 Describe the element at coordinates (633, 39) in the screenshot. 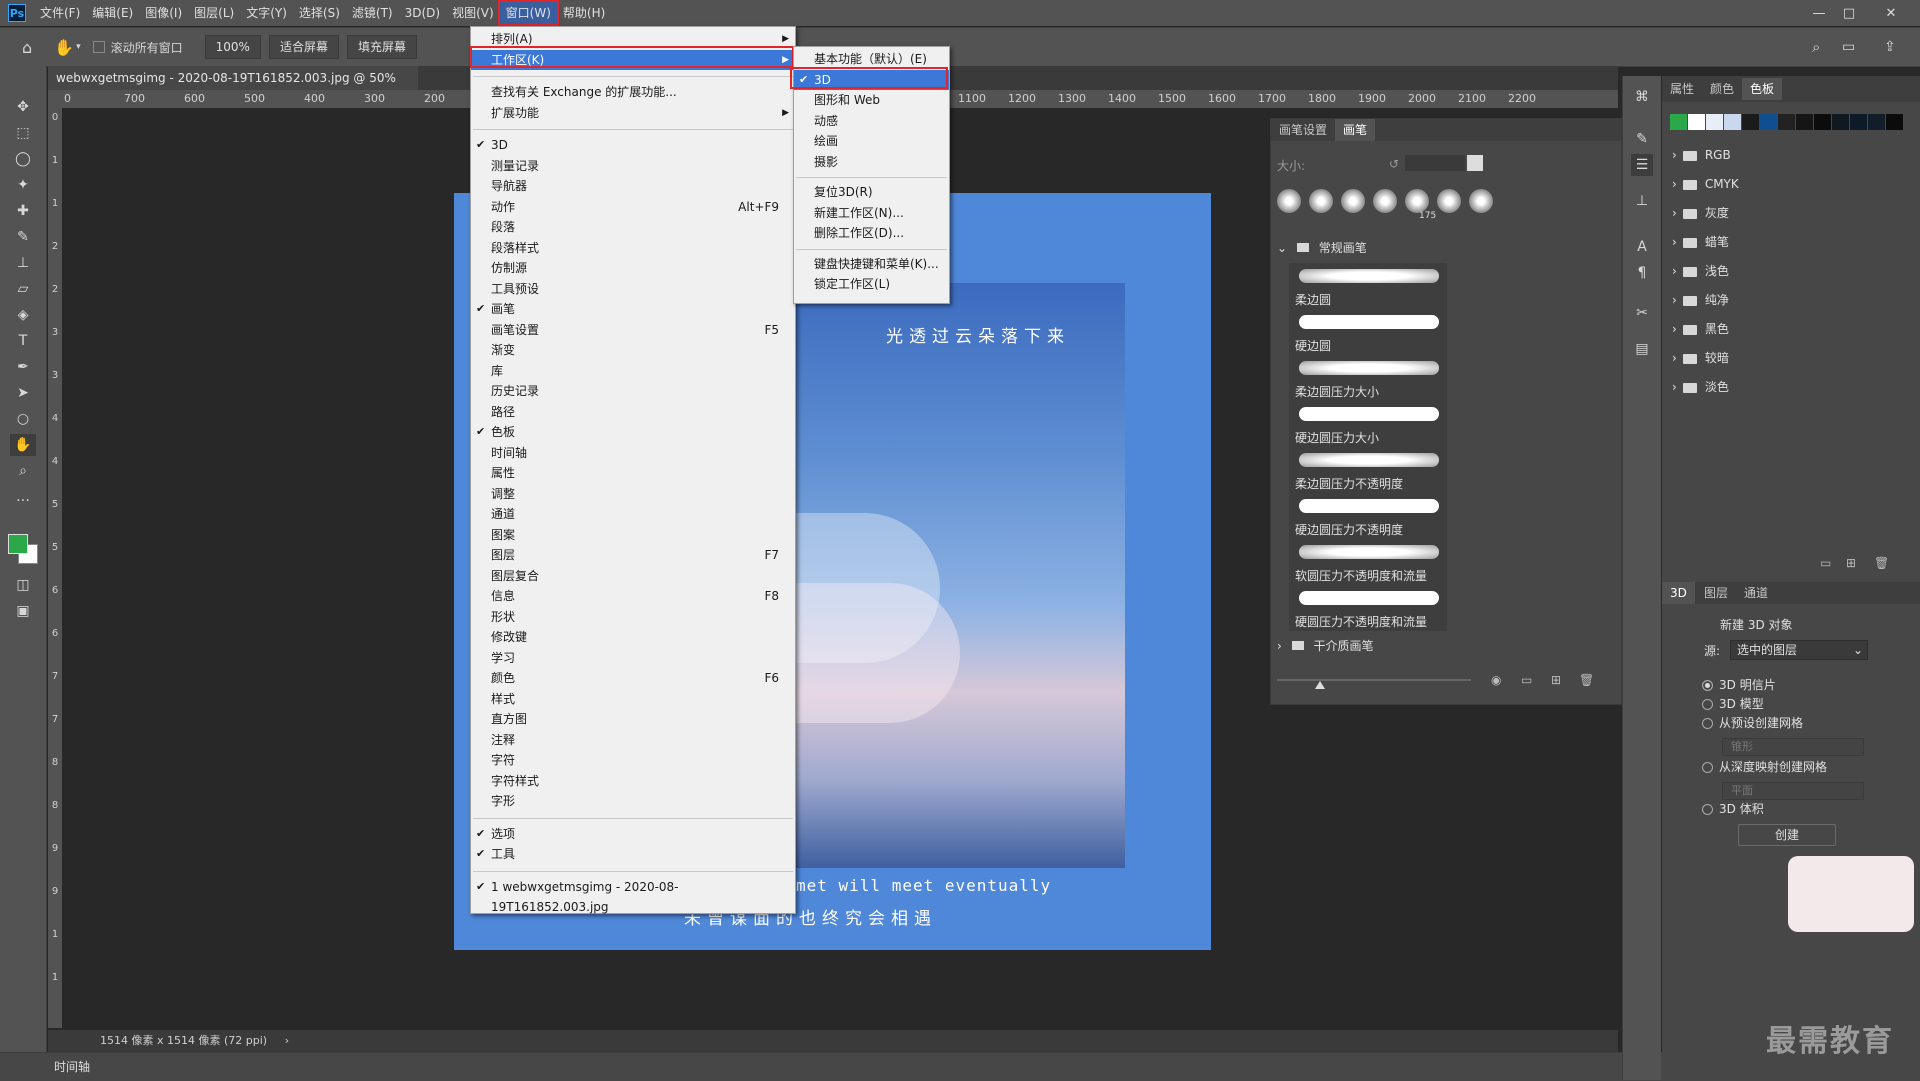

I see `window-menu-item: 排列(A) ▶` at that location.